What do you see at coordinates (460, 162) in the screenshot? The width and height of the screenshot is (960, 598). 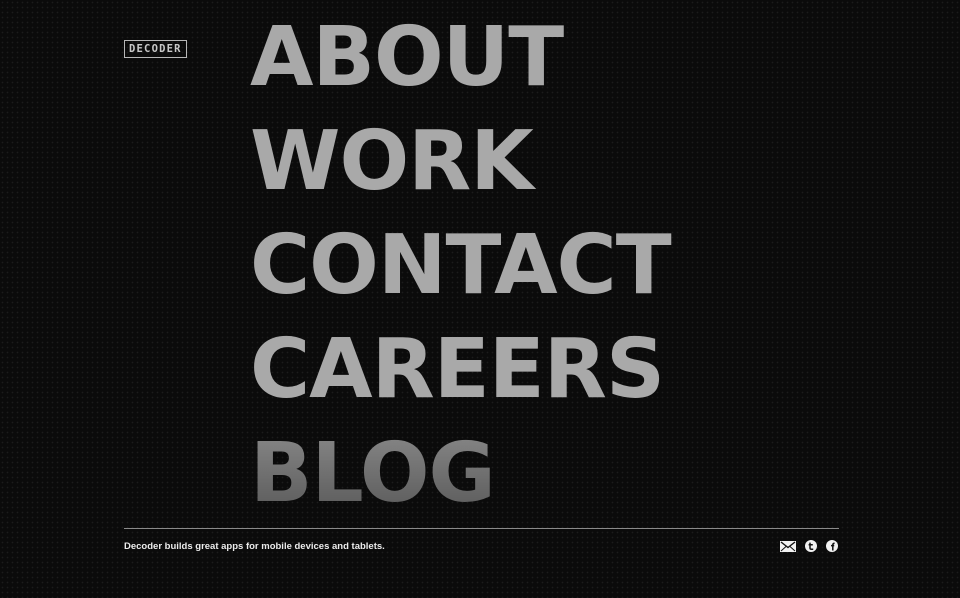 I see `nav-item-work: WORK` at bounding box center [460, 162].